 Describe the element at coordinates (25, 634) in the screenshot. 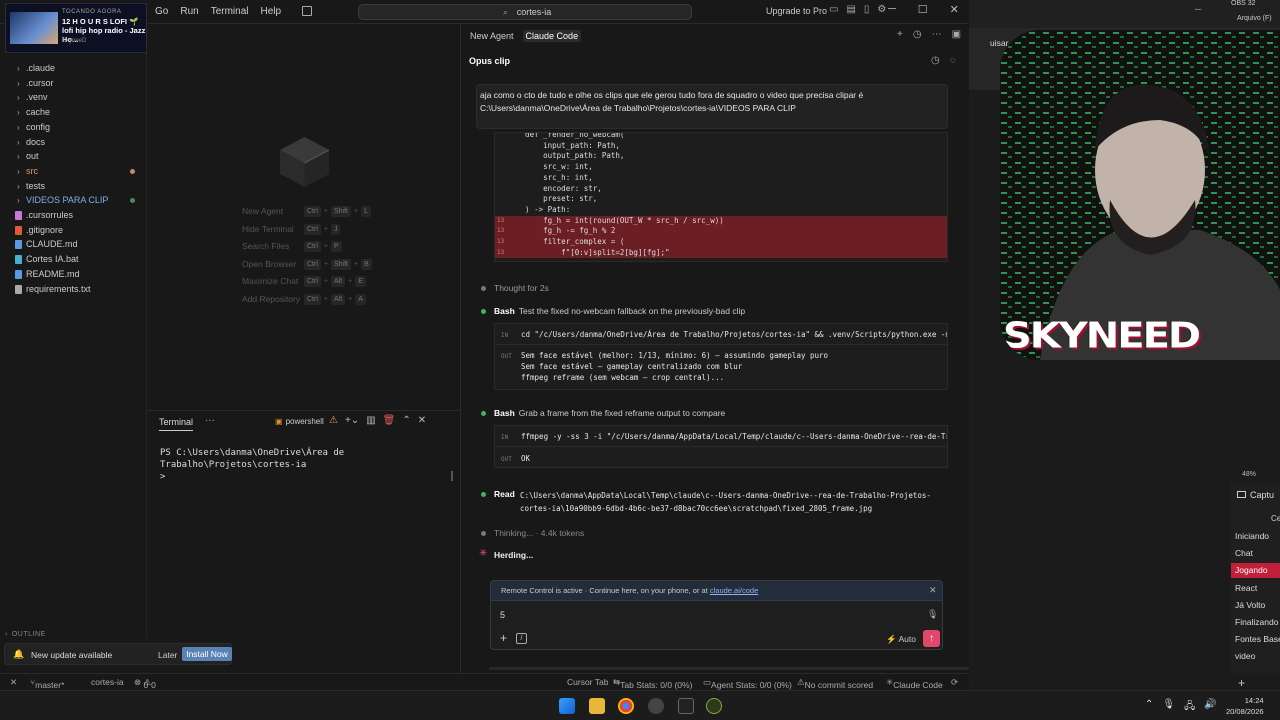

I see `outline-section: › OUTLINE` at that location.